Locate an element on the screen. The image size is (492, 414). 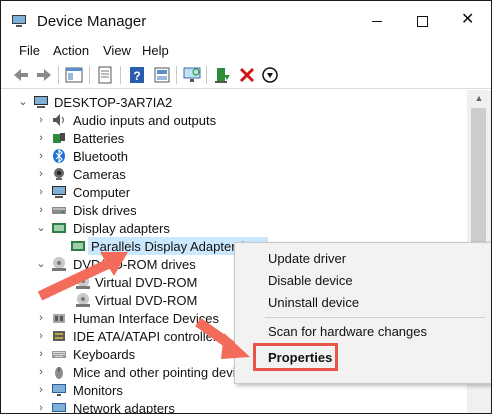
tree-item-label: Mice and other pointing devices is located at coordinates (164, 372).